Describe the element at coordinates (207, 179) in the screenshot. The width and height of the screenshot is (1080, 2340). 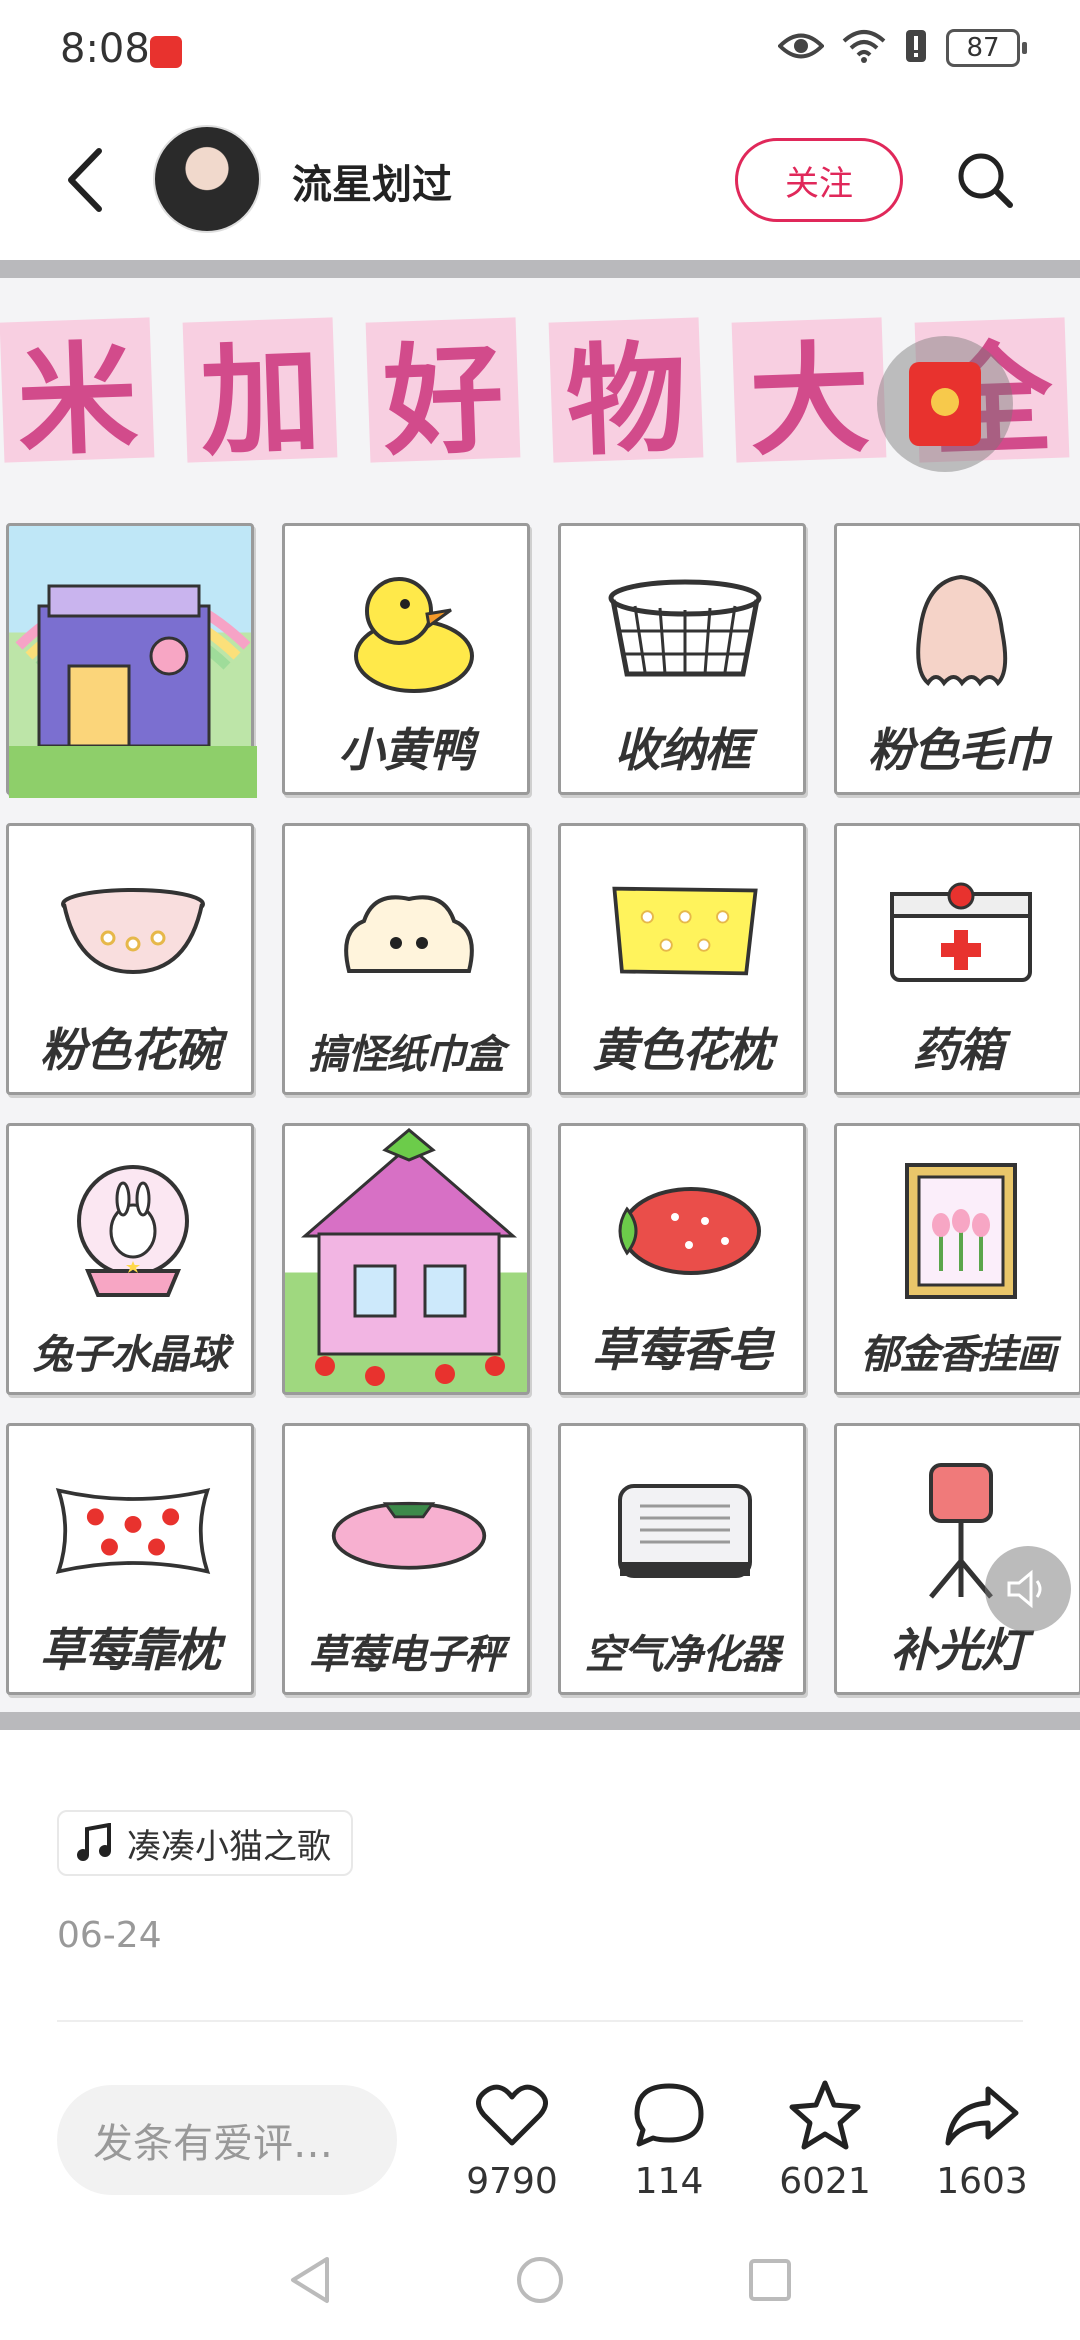
I see `author-avatar` at that location.